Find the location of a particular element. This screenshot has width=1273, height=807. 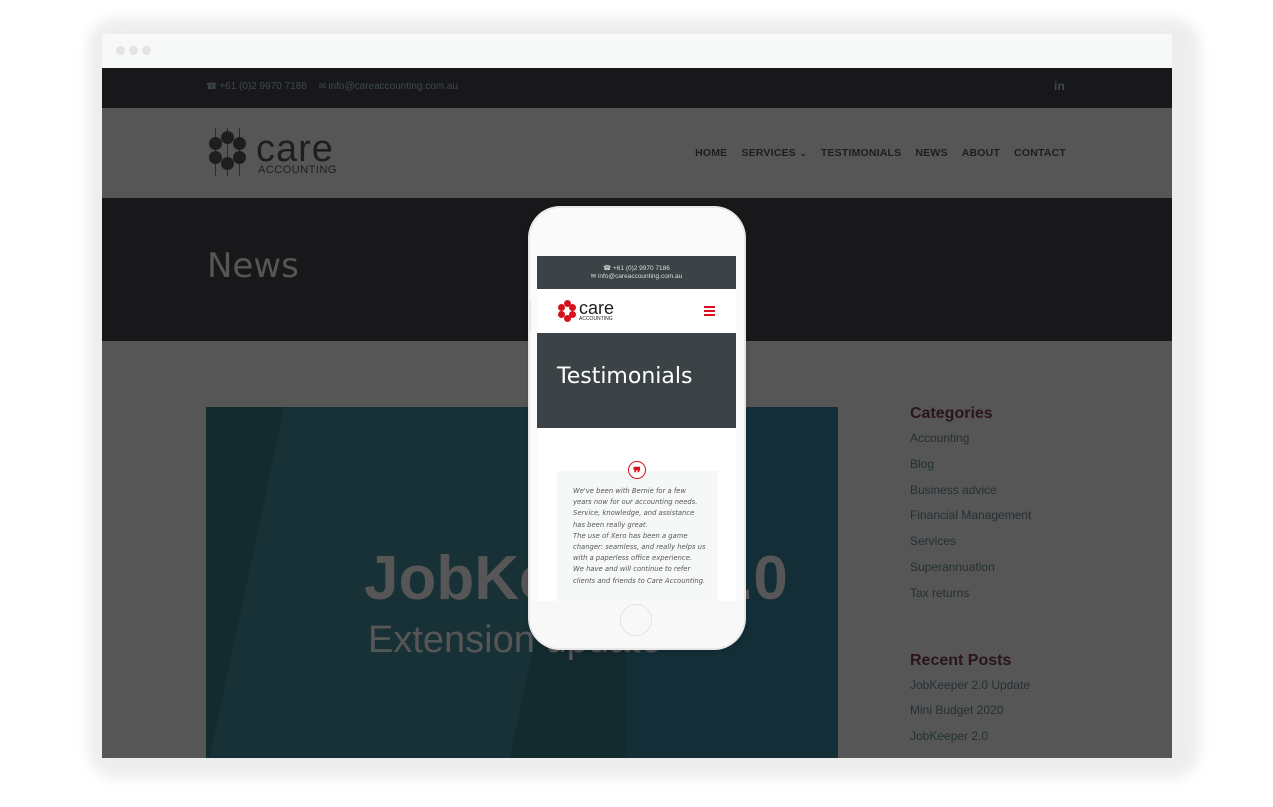

recent-post-link: JobKeeper 2.0 Update is located at coordinates (1010, 691).